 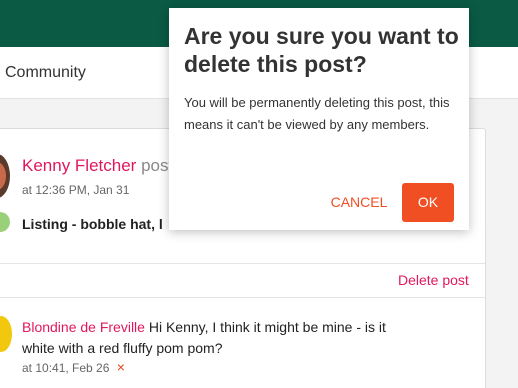 What do you see at coordinates (83, 327) in the screenshot?
I see `reply-author-name: Blondine de Freville` at bounding box center [83, 327].